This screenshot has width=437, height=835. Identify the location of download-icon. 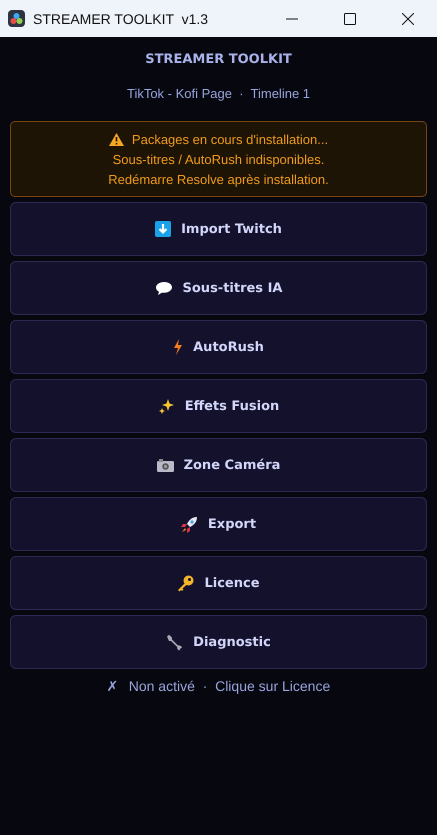
(163, 229).